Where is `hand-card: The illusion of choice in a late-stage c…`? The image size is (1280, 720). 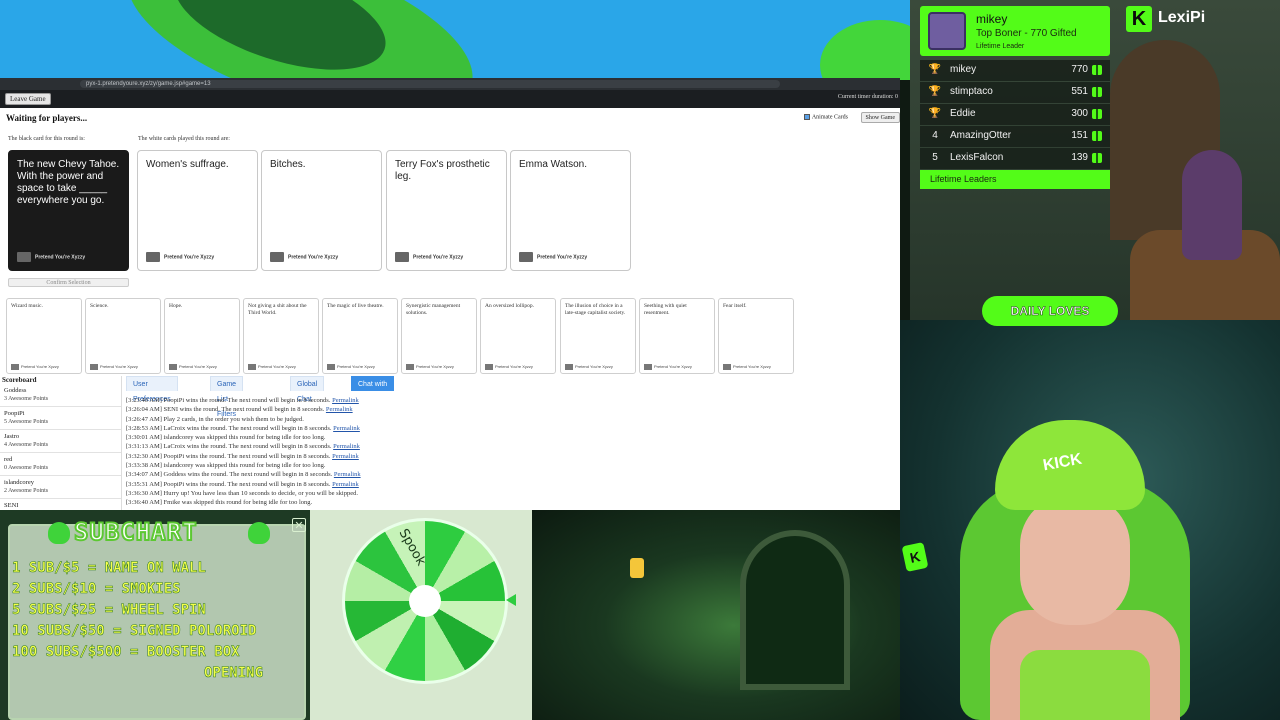
hand-card: The illusion of choice in a late-stage c… is located at coordinates (598, 336).